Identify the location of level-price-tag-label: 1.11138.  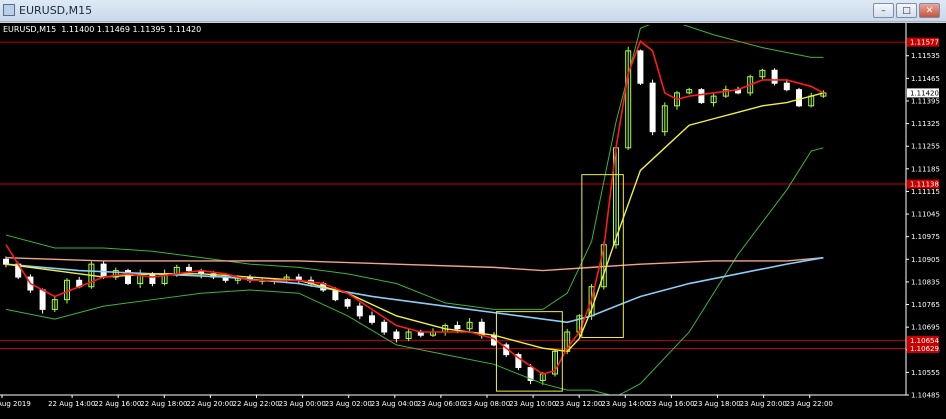
(924, 185).